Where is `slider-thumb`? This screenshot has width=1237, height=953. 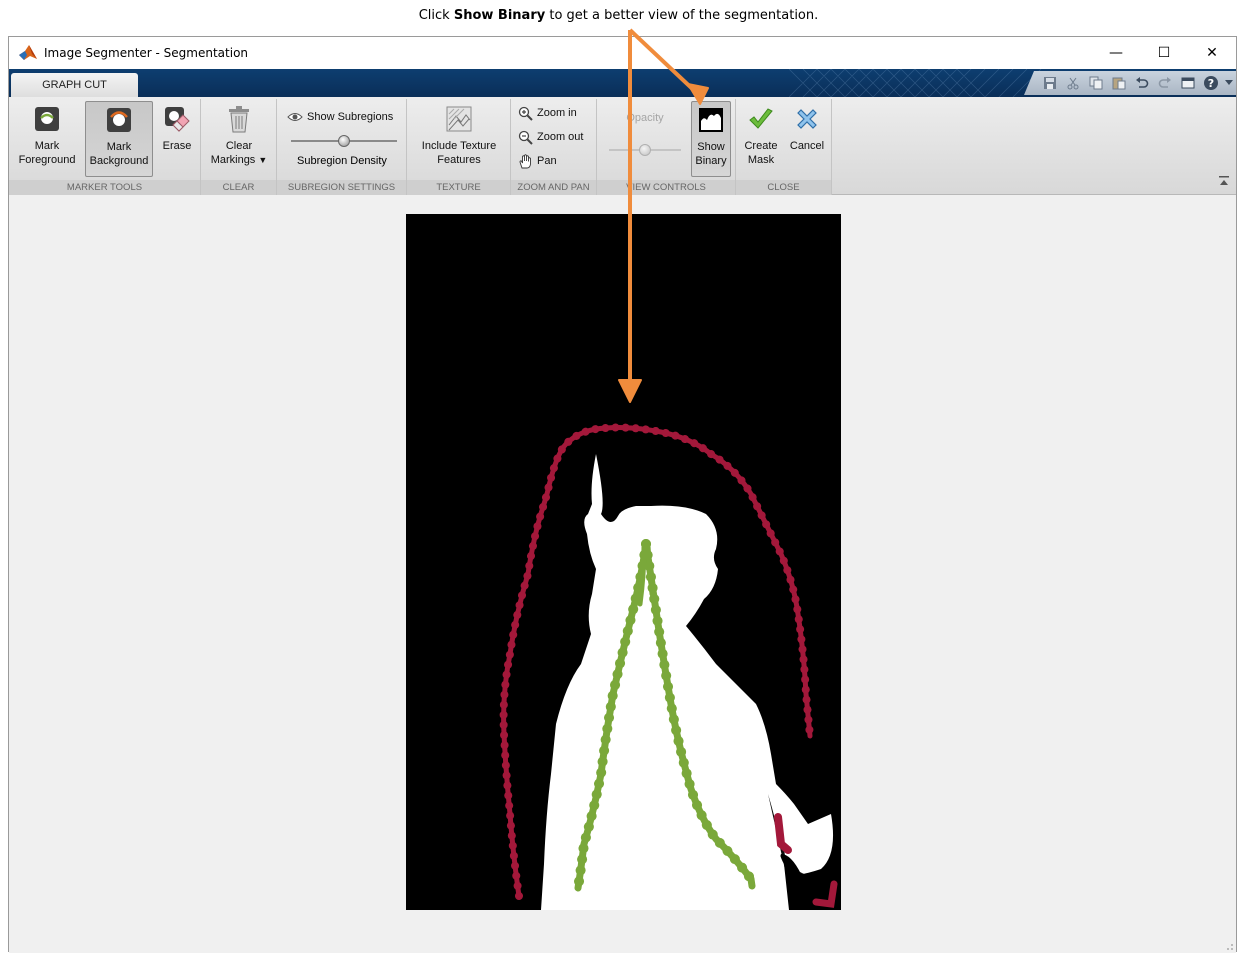
slider-thumb is located at coordinates (344, 141).